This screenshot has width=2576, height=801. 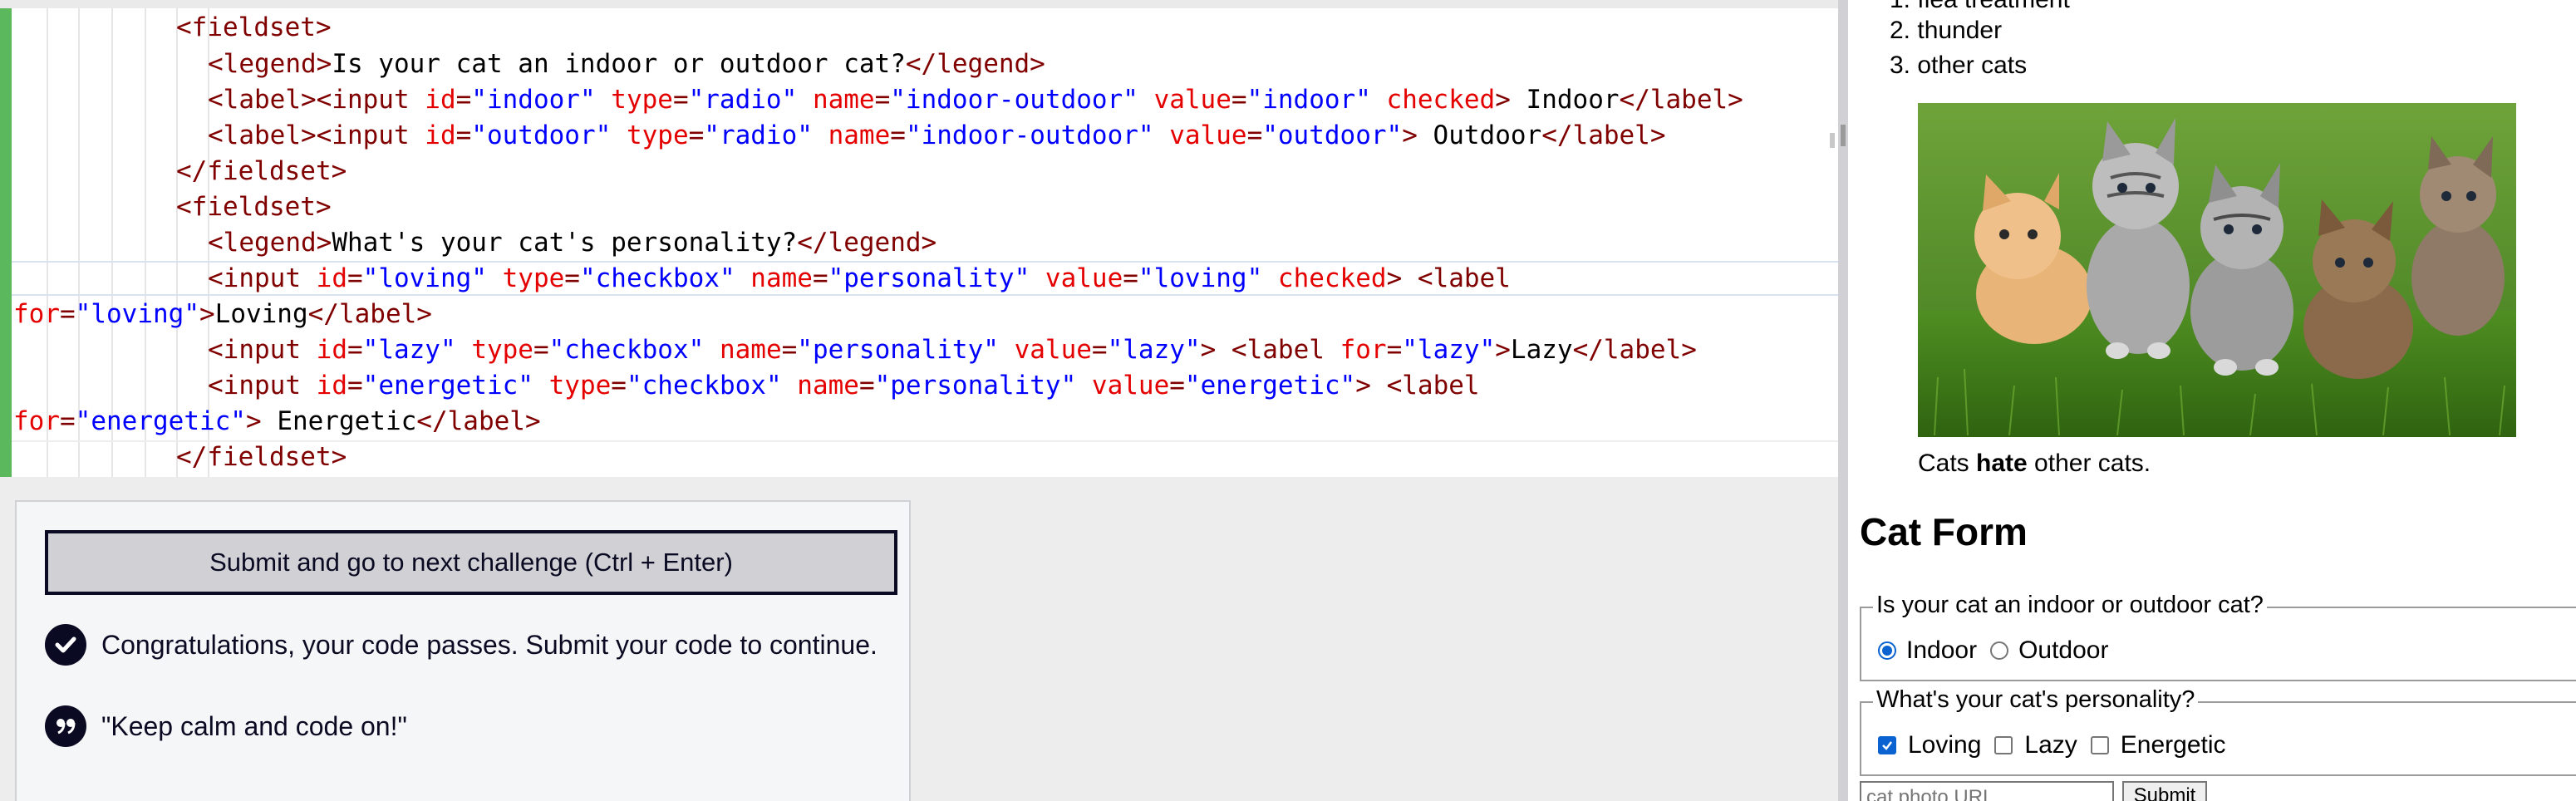 I want to click on pane-divider, so click(x=1843, y=400).